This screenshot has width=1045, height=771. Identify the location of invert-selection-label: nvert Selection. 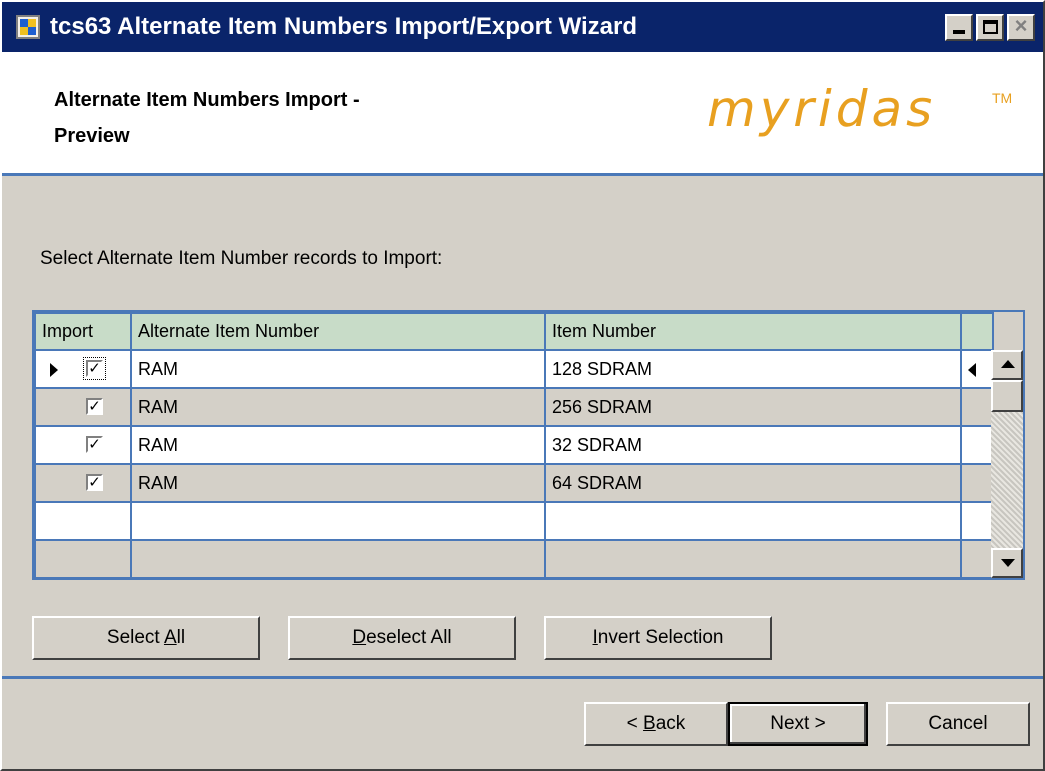
(660, 637).